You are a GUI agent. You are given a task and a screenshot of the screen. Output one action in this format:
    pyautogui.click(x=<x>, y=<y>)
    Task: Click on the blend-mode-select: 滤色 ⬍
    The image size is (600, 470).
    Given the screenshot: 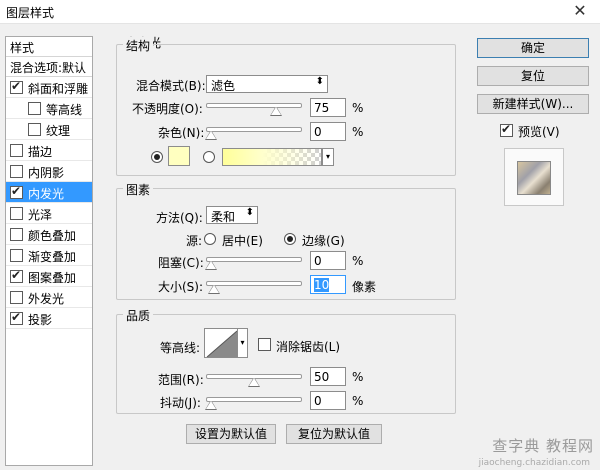 What is the action you would take?
    pyautogui.click(x=267, y=84)
    